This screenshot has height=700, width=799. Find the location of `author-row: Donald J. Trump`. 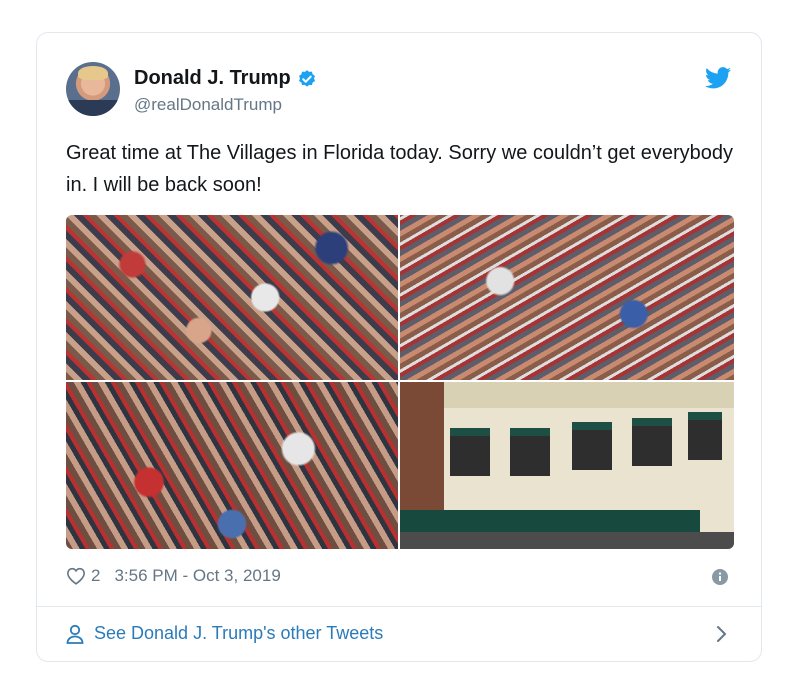

author-row: Donald J. Trump is located at coordinates (225, 78).